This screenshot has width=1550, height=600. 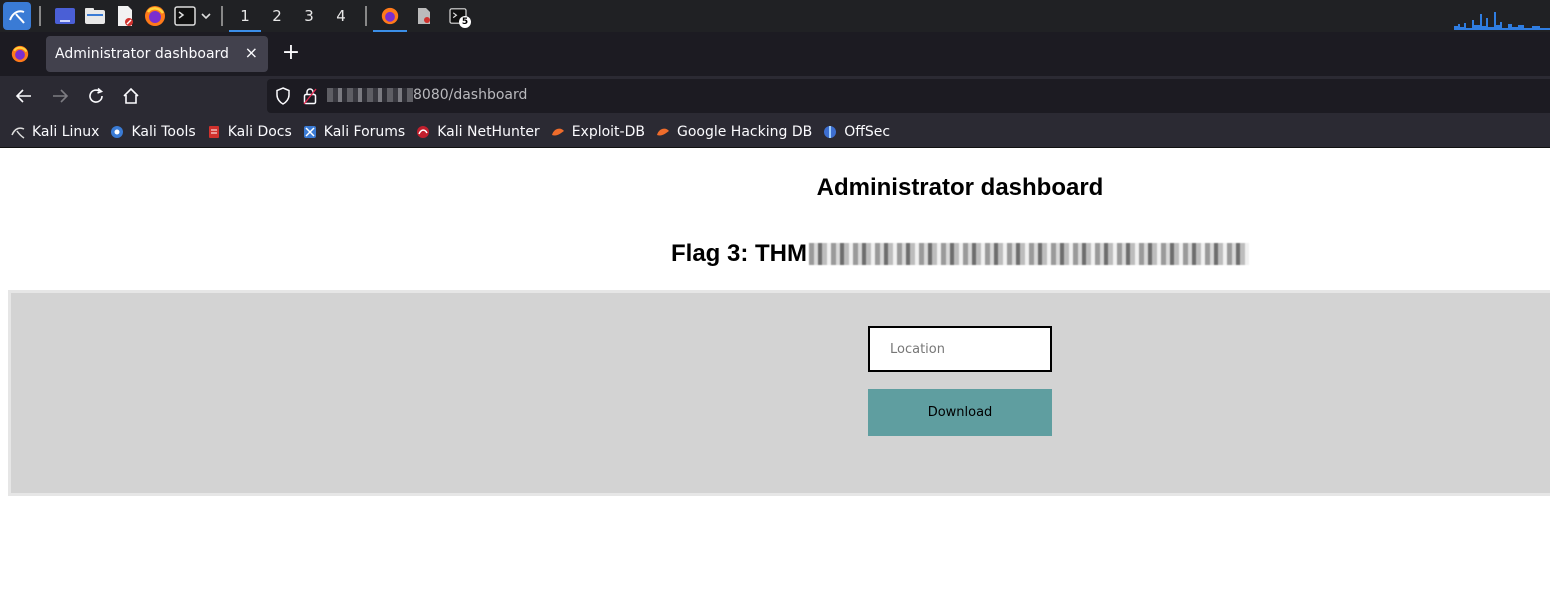 I want to click on kali-menu-icon, so click(x=17, y=16).